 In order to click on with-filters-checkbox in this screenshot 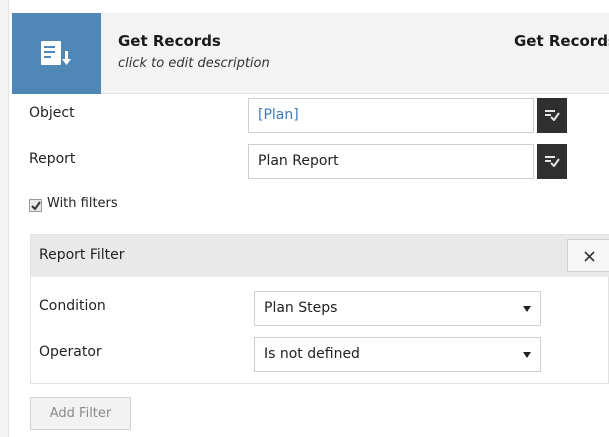, I will do `click(35, 205)`.